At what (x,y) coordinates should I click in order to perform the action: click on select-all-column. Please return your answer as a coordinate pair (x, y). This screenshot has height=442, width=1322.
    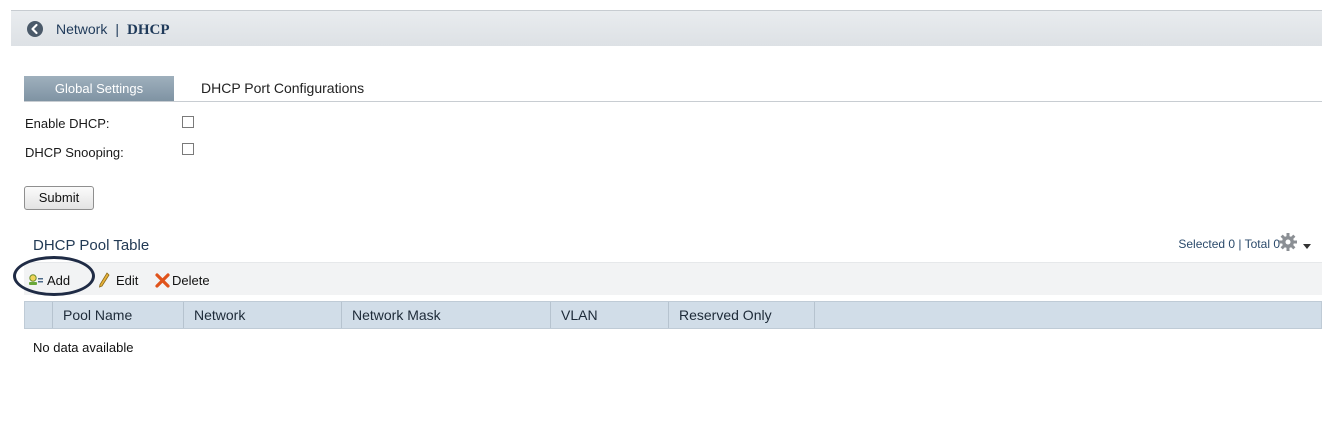
    Looking at the image, I should click on (39, 315).